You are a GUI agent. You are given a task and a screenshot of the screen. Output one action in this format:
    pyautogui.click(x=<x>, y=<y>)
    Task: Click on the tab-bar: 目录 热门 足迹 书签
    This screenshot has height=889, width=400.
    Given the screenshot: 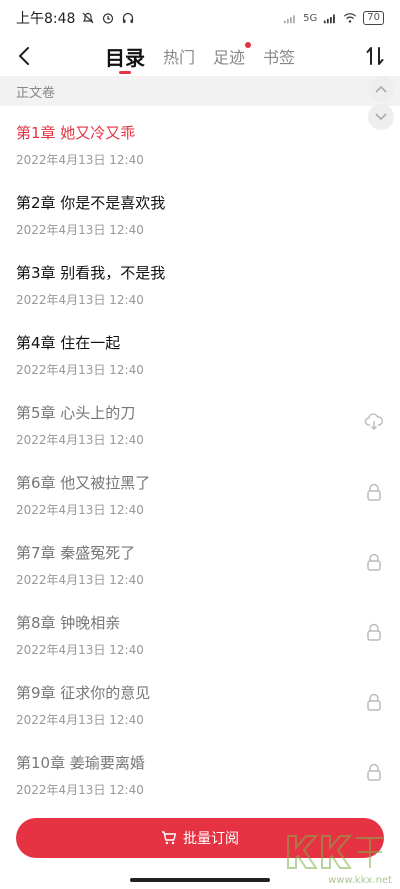 What is the action you would take?
    pyautogui.click(x=209, y=56)
    